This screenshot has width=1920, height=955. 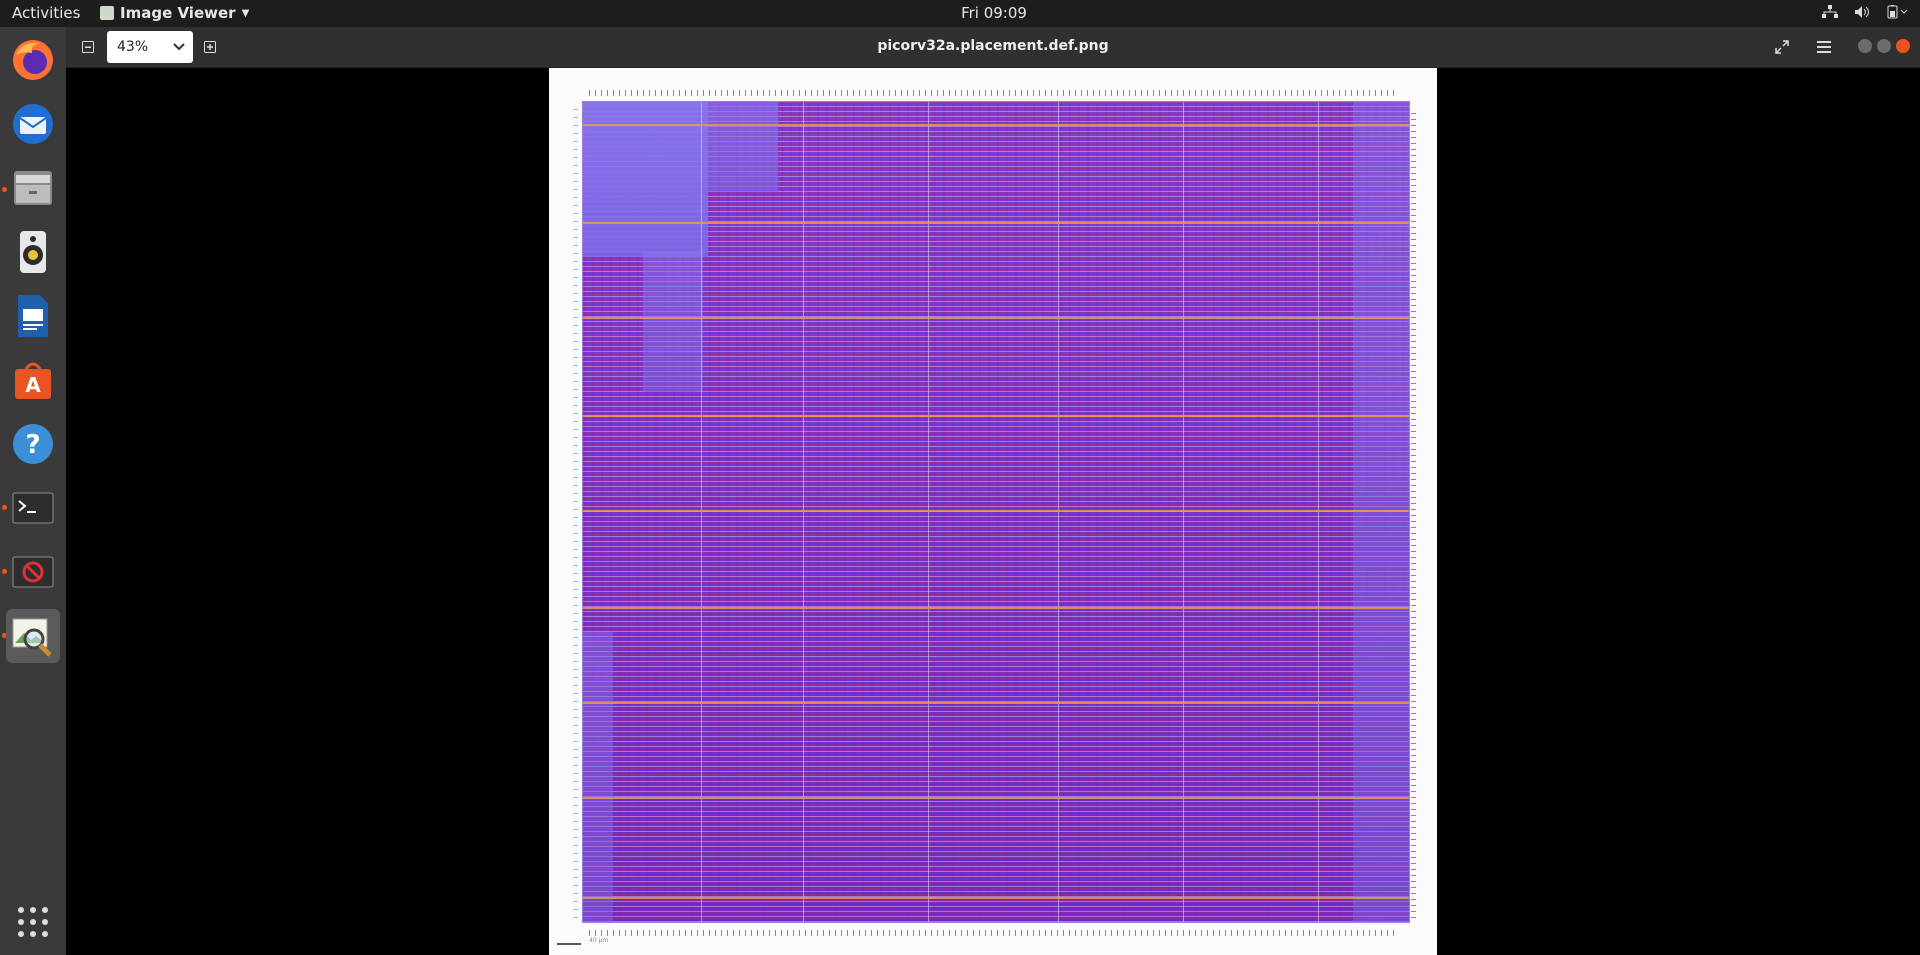 I want to click on speaker-icon, so click(x=33, y=252).